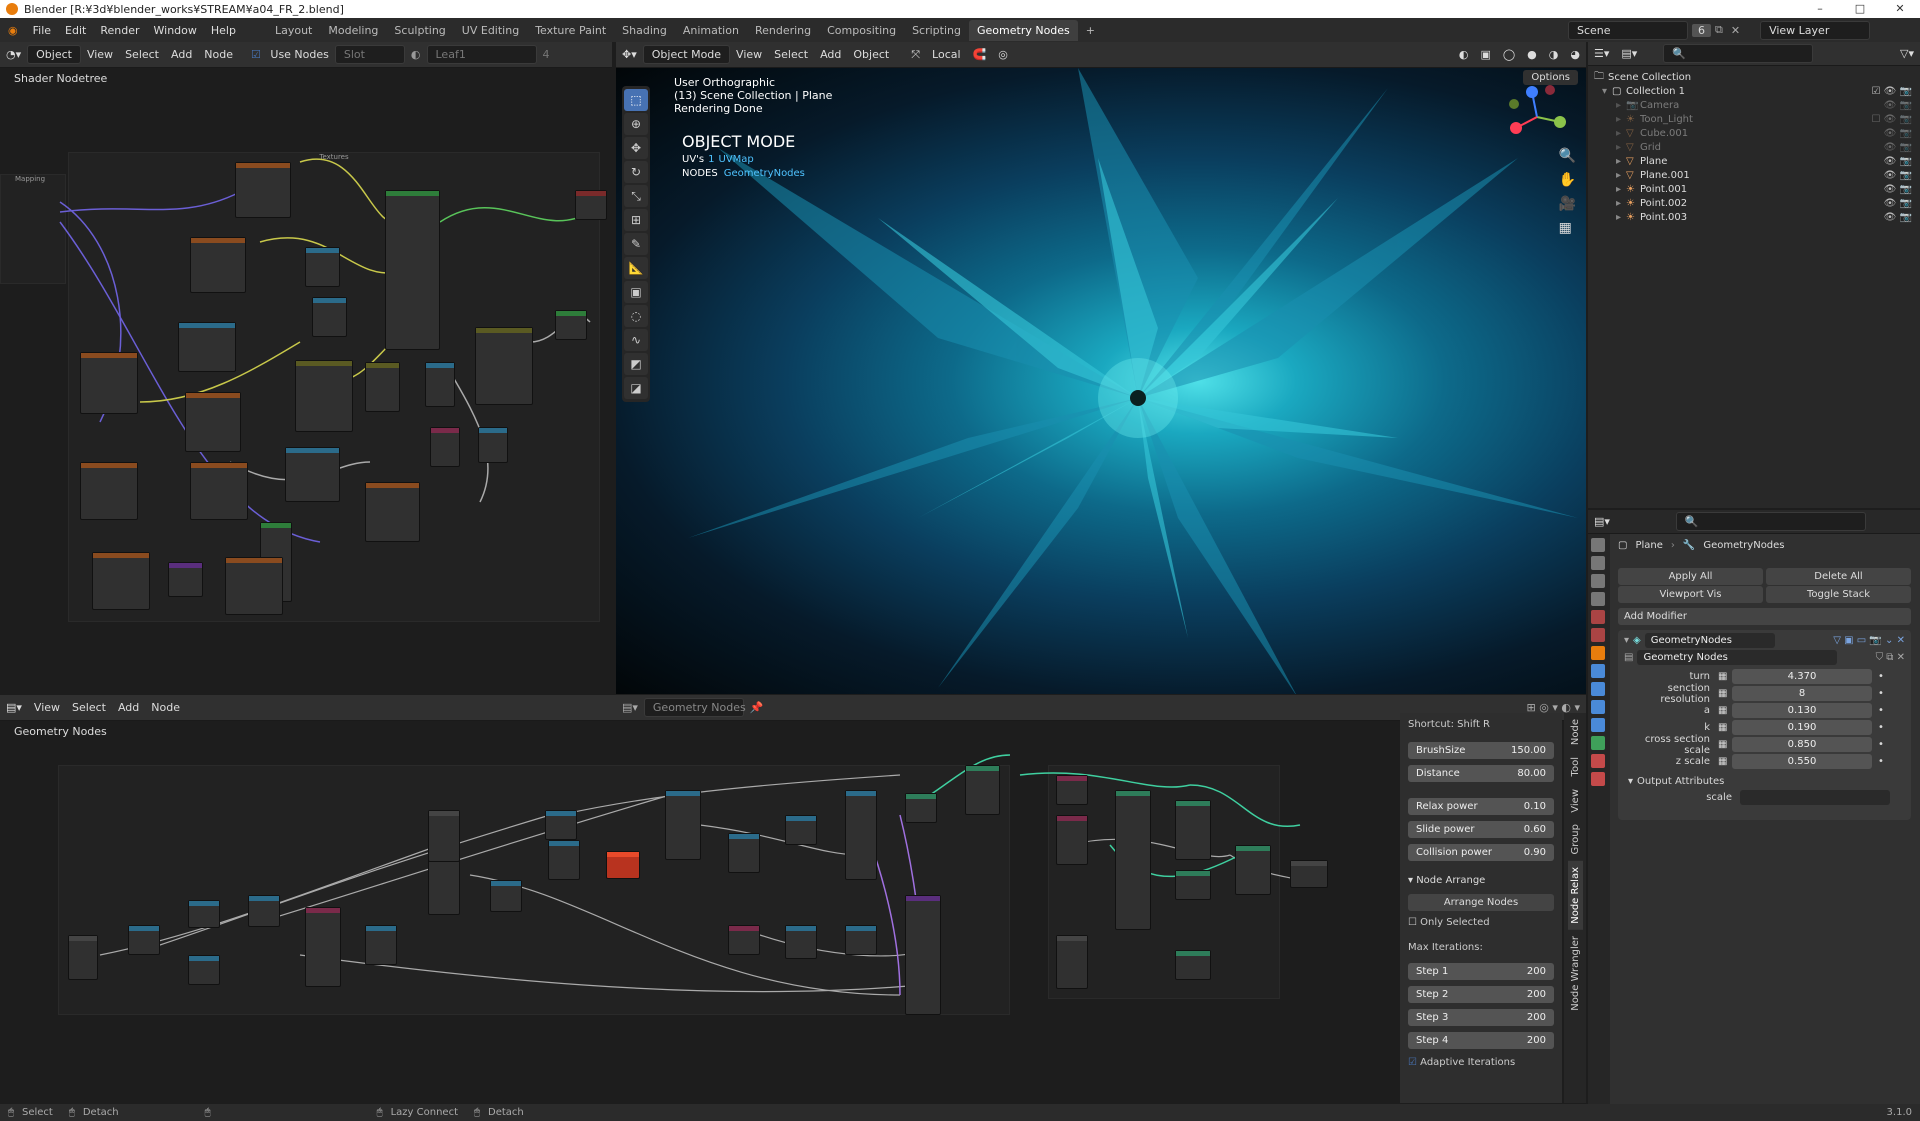 Image resolution: width=1920 pixels, height=1121 pixels. I want to click on transform-orientation-icon: ⤧, so click(915, 55).